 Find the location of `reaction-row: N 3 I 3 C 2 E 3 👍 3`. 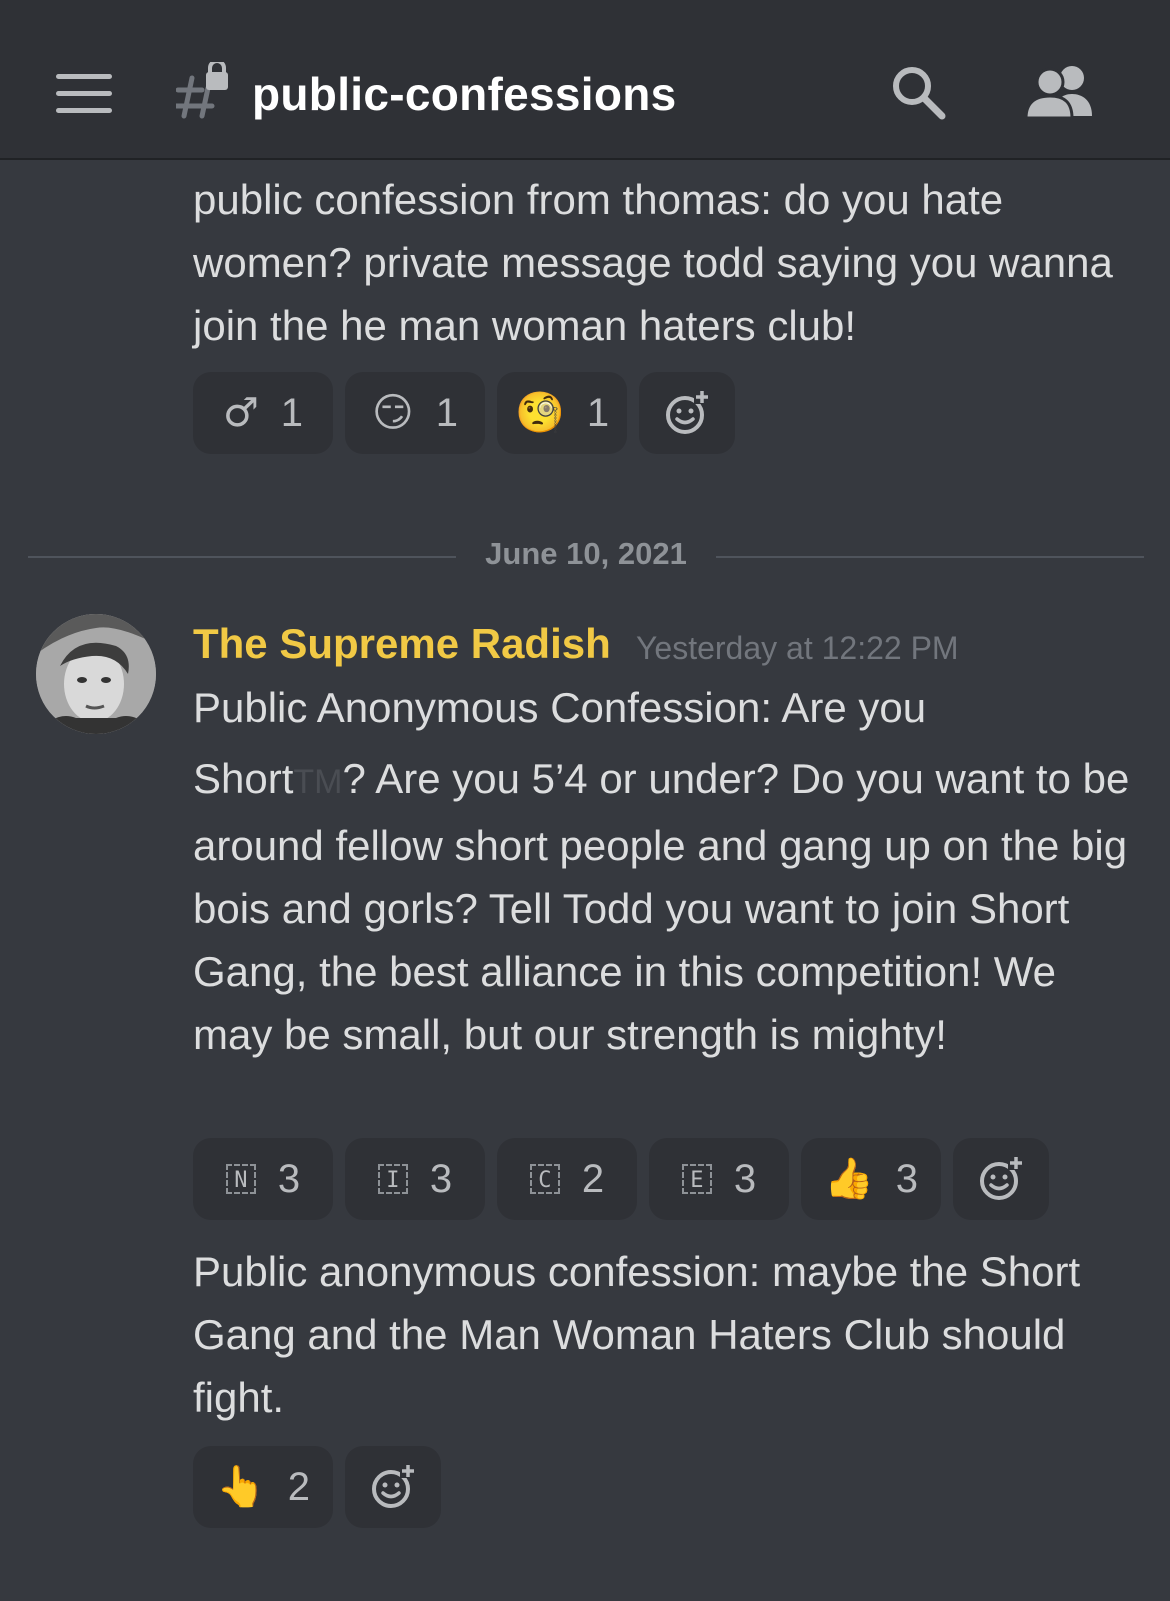

reaction-row: N 3 I 3 C 2 E 3 👍 3 is located at coordinates (621, 1179).